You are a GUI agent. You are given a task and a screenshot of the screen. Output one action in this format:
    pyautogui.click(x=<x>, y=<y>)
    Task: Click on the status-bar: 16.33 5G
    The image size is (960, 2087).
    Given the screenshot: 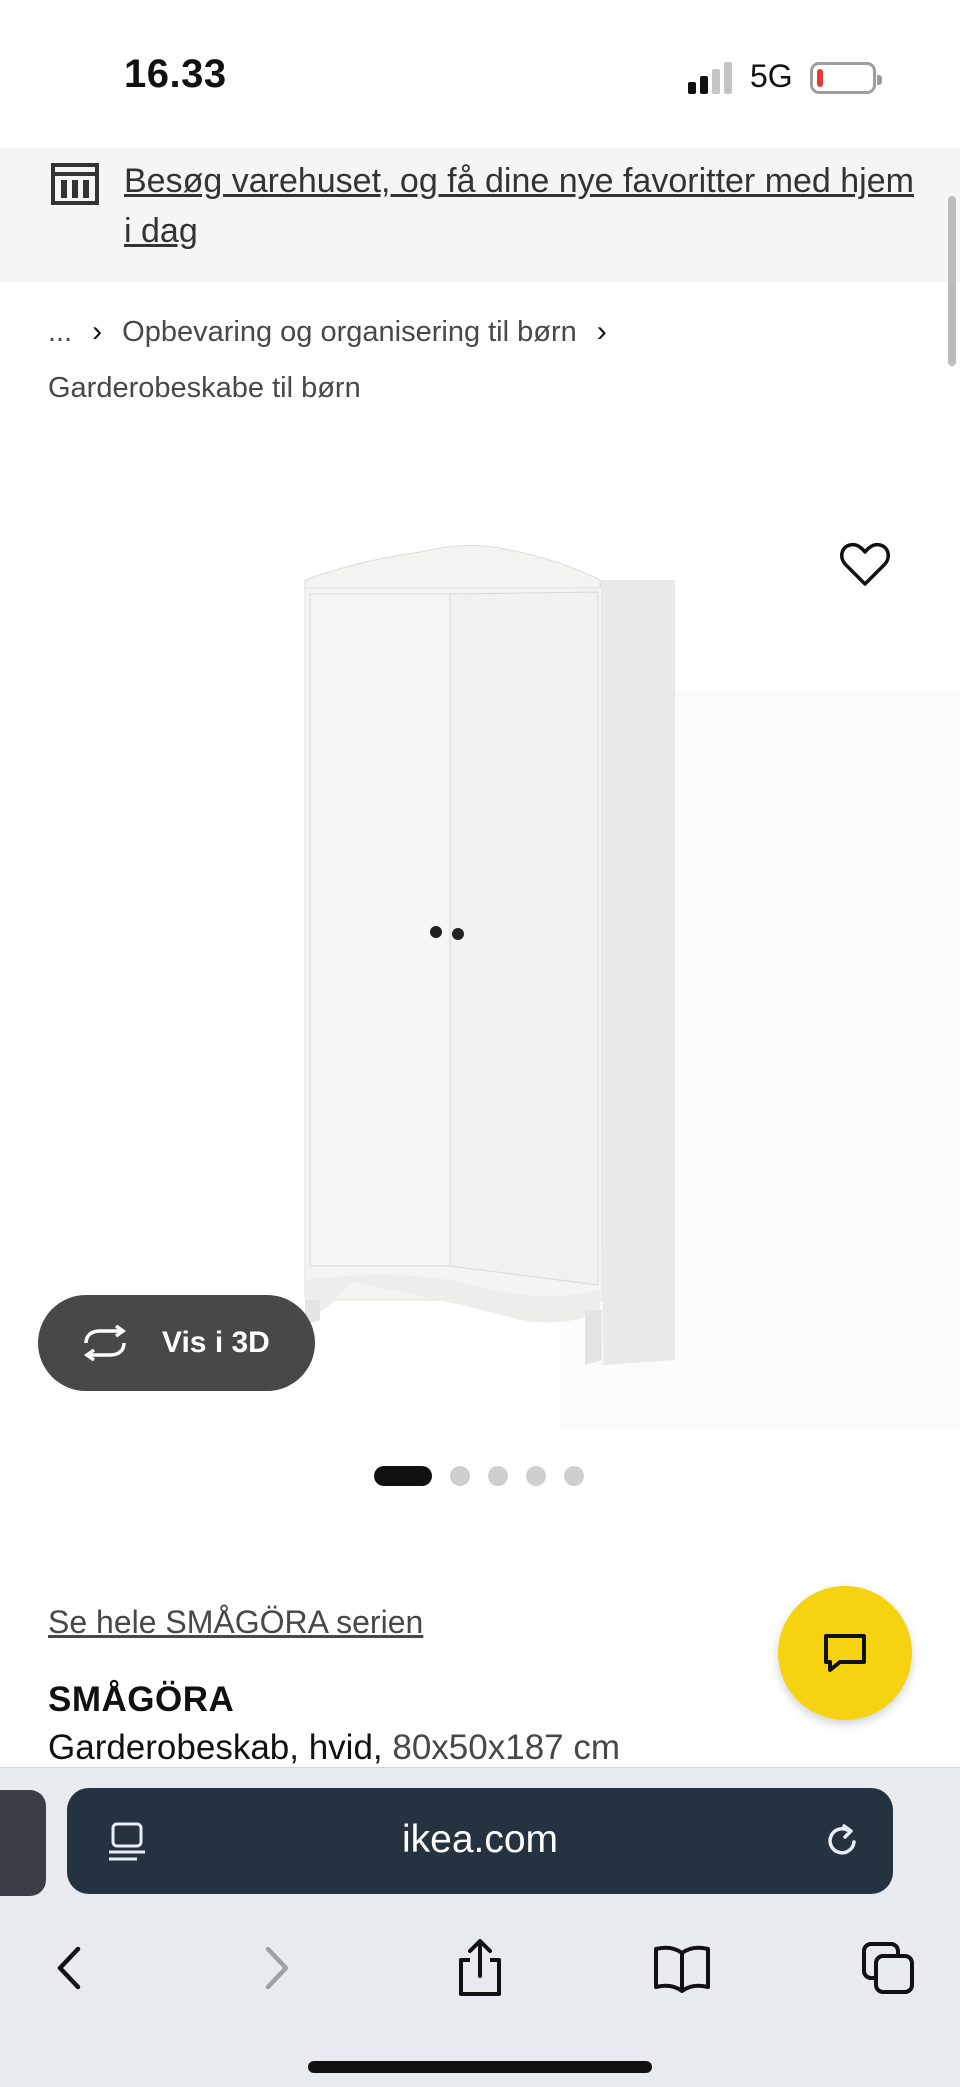 What is the action you would take?
    pyautogui.click(x=480, y=74)
    